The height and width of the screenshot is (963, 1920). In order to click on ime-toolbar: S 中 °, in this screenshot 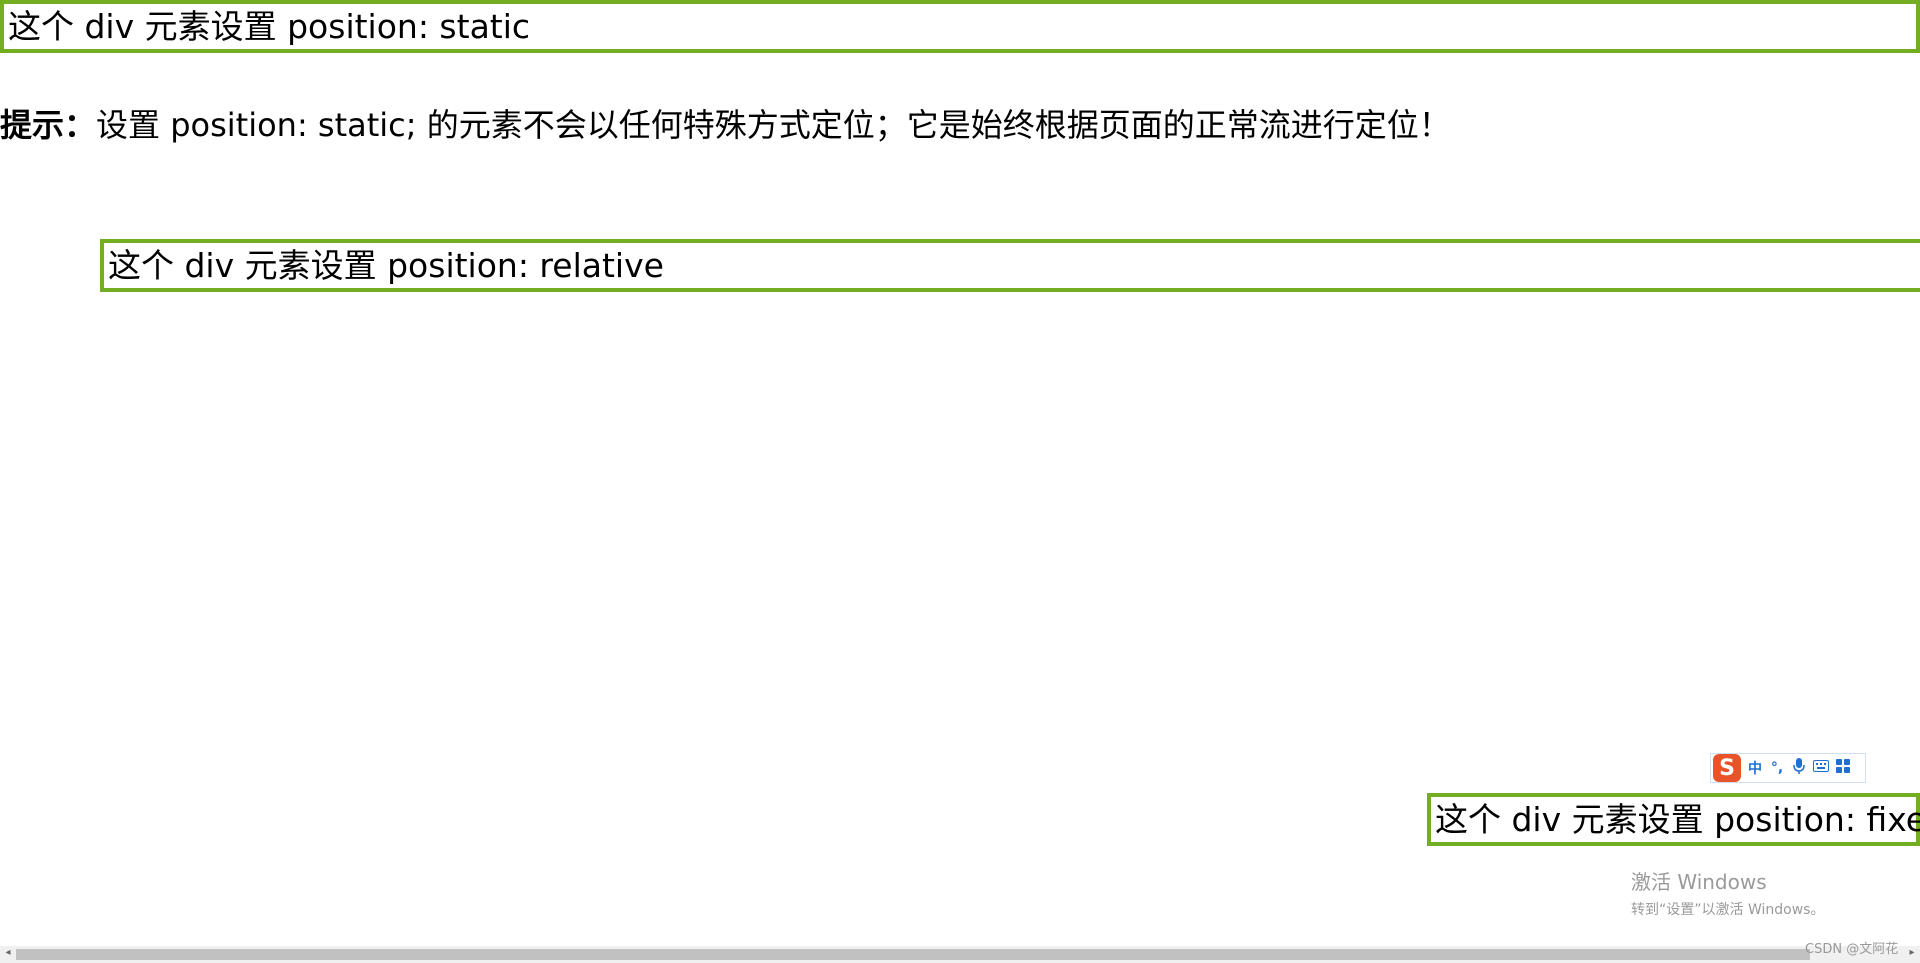, I will do `click(1788, 768)`.